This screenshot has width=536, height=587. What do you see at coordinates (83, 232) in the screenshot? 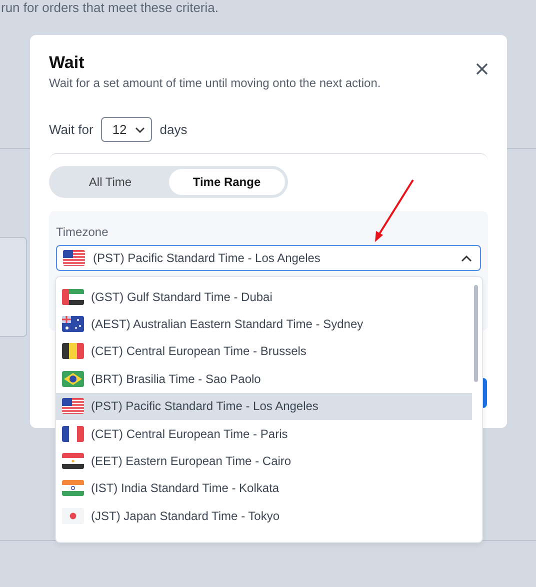
I see `field-label: Timezone` at bounding box center [83, 232].